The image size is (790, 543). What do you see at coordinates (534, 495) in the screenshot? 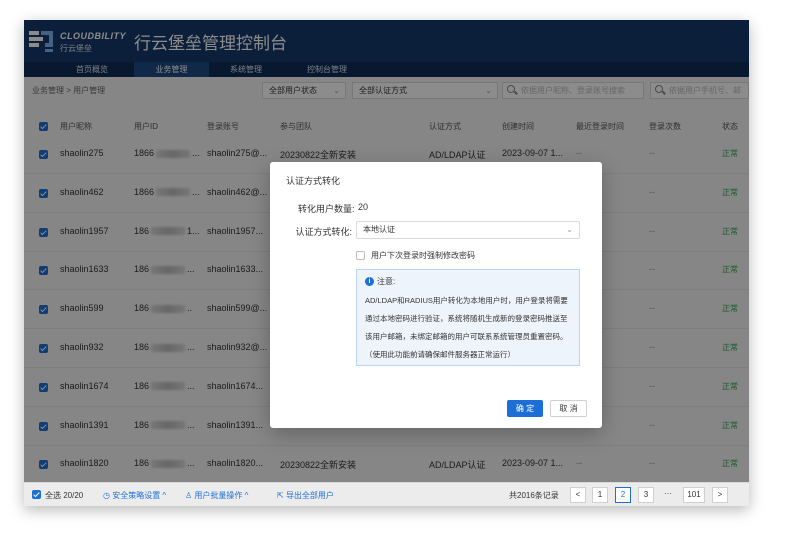
I see `total-records: 共2016条记录` at bounding box center [534, 495].